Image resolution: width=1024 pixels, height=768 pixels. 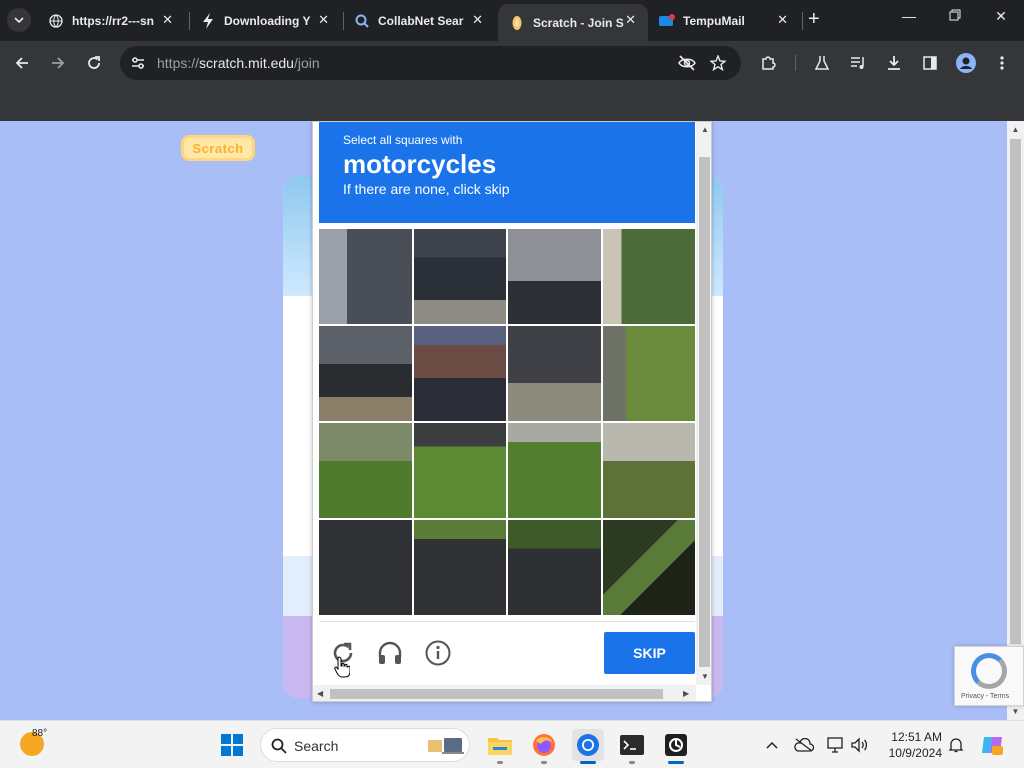 What do you see at coordinates (232, 745) in the screenshot?
I see `start-button` at bounding box center [232, 745].